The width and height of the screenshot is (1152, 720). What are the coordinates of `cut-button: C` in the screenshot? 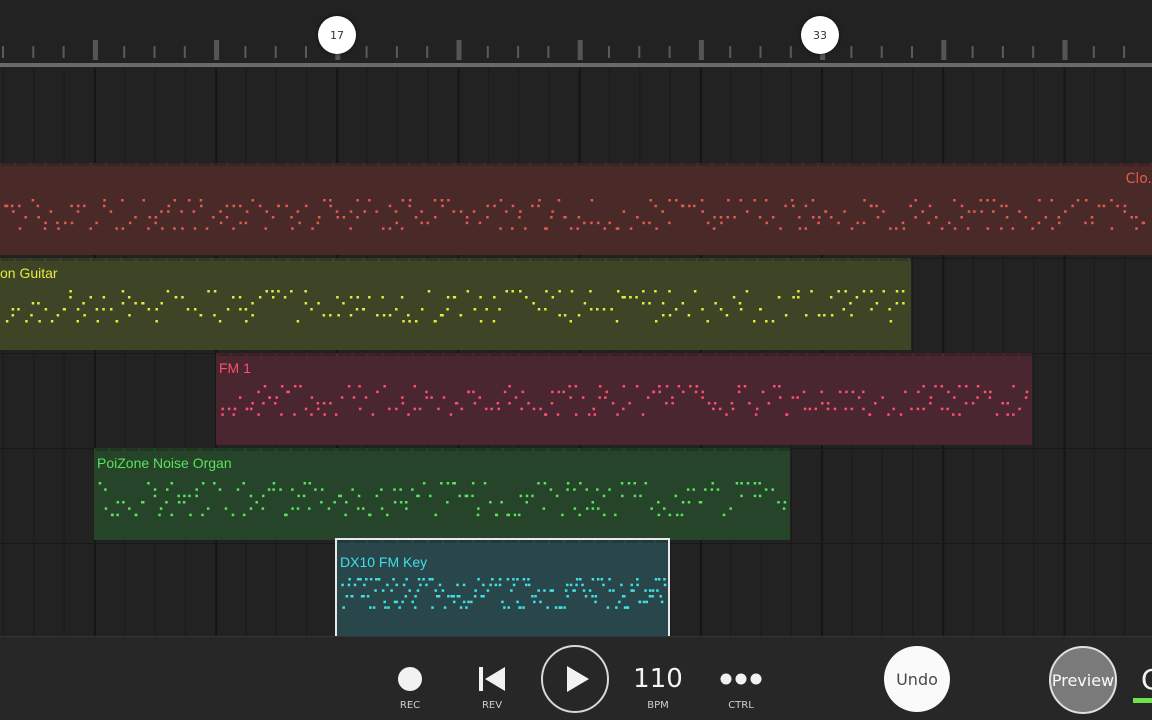 It's located at (1146, 679).